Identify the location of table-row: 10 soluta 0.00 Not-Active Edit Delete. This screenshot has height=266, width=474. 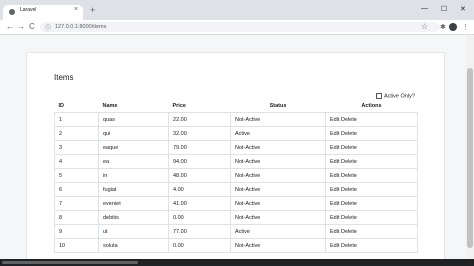
(236, 245).